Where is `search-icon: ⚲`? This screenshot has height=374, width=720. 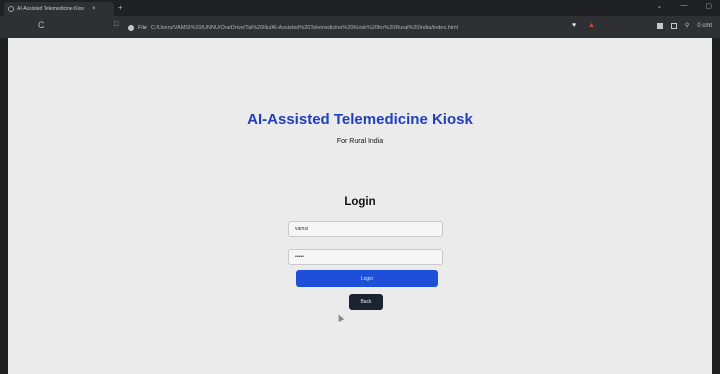 search-icon: ⚲ is located at coordinates (687, 25).